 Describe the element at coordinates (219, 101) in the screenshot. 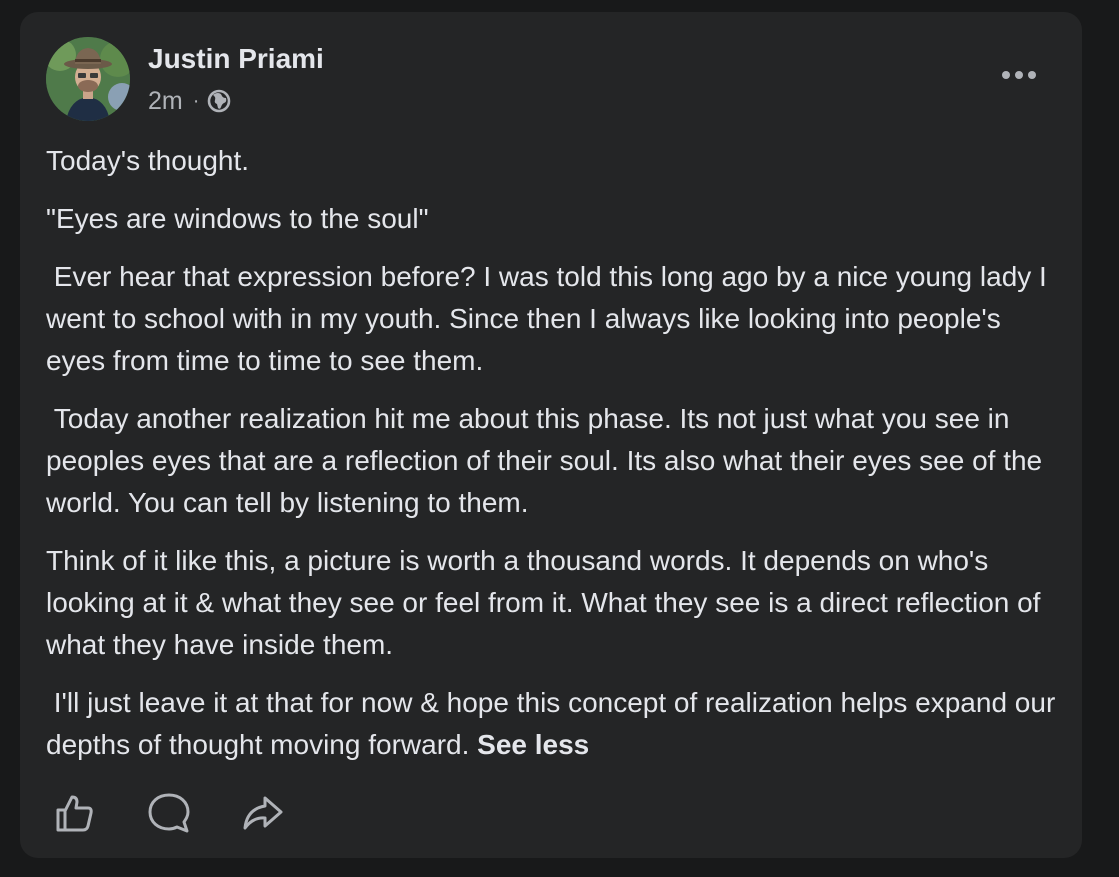

I see `globe-icon` at that location.